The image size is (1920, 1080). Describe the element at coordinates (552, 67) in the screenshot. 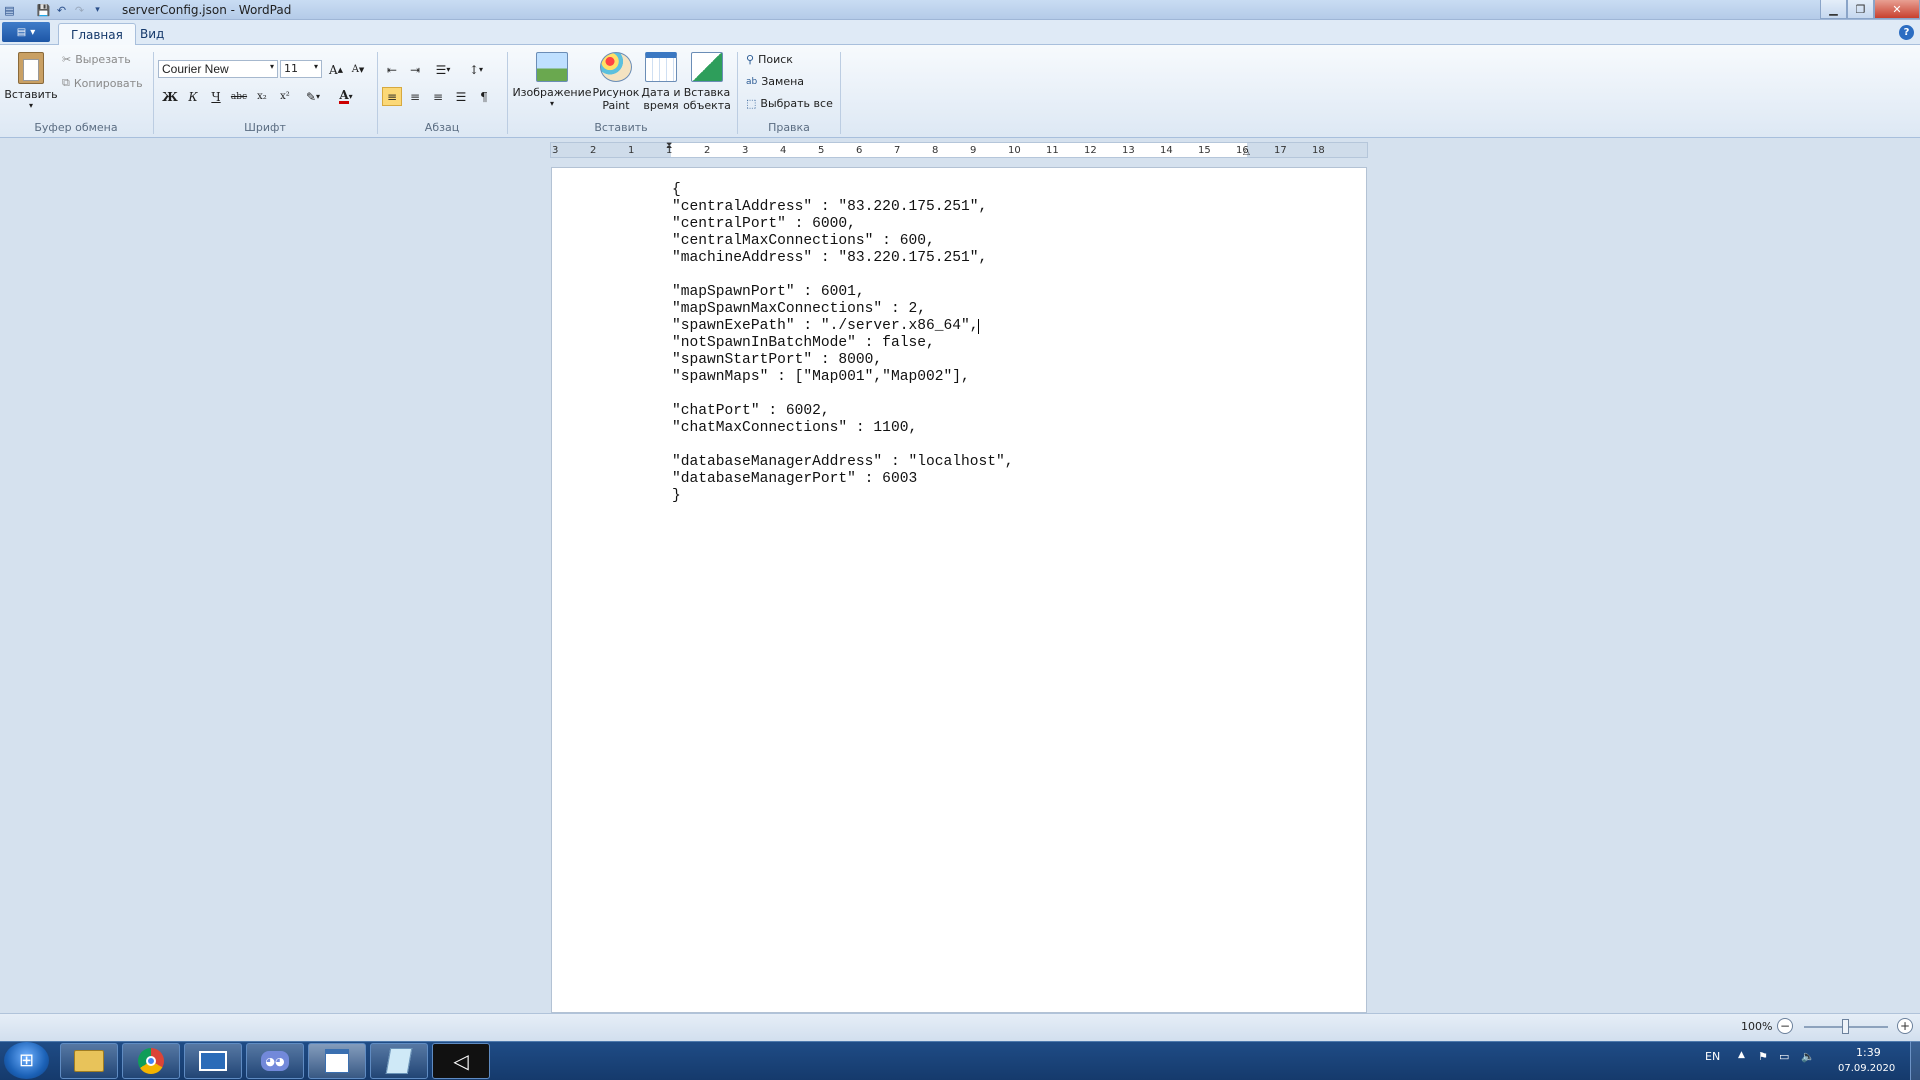

I see `picture-icon` at that location.